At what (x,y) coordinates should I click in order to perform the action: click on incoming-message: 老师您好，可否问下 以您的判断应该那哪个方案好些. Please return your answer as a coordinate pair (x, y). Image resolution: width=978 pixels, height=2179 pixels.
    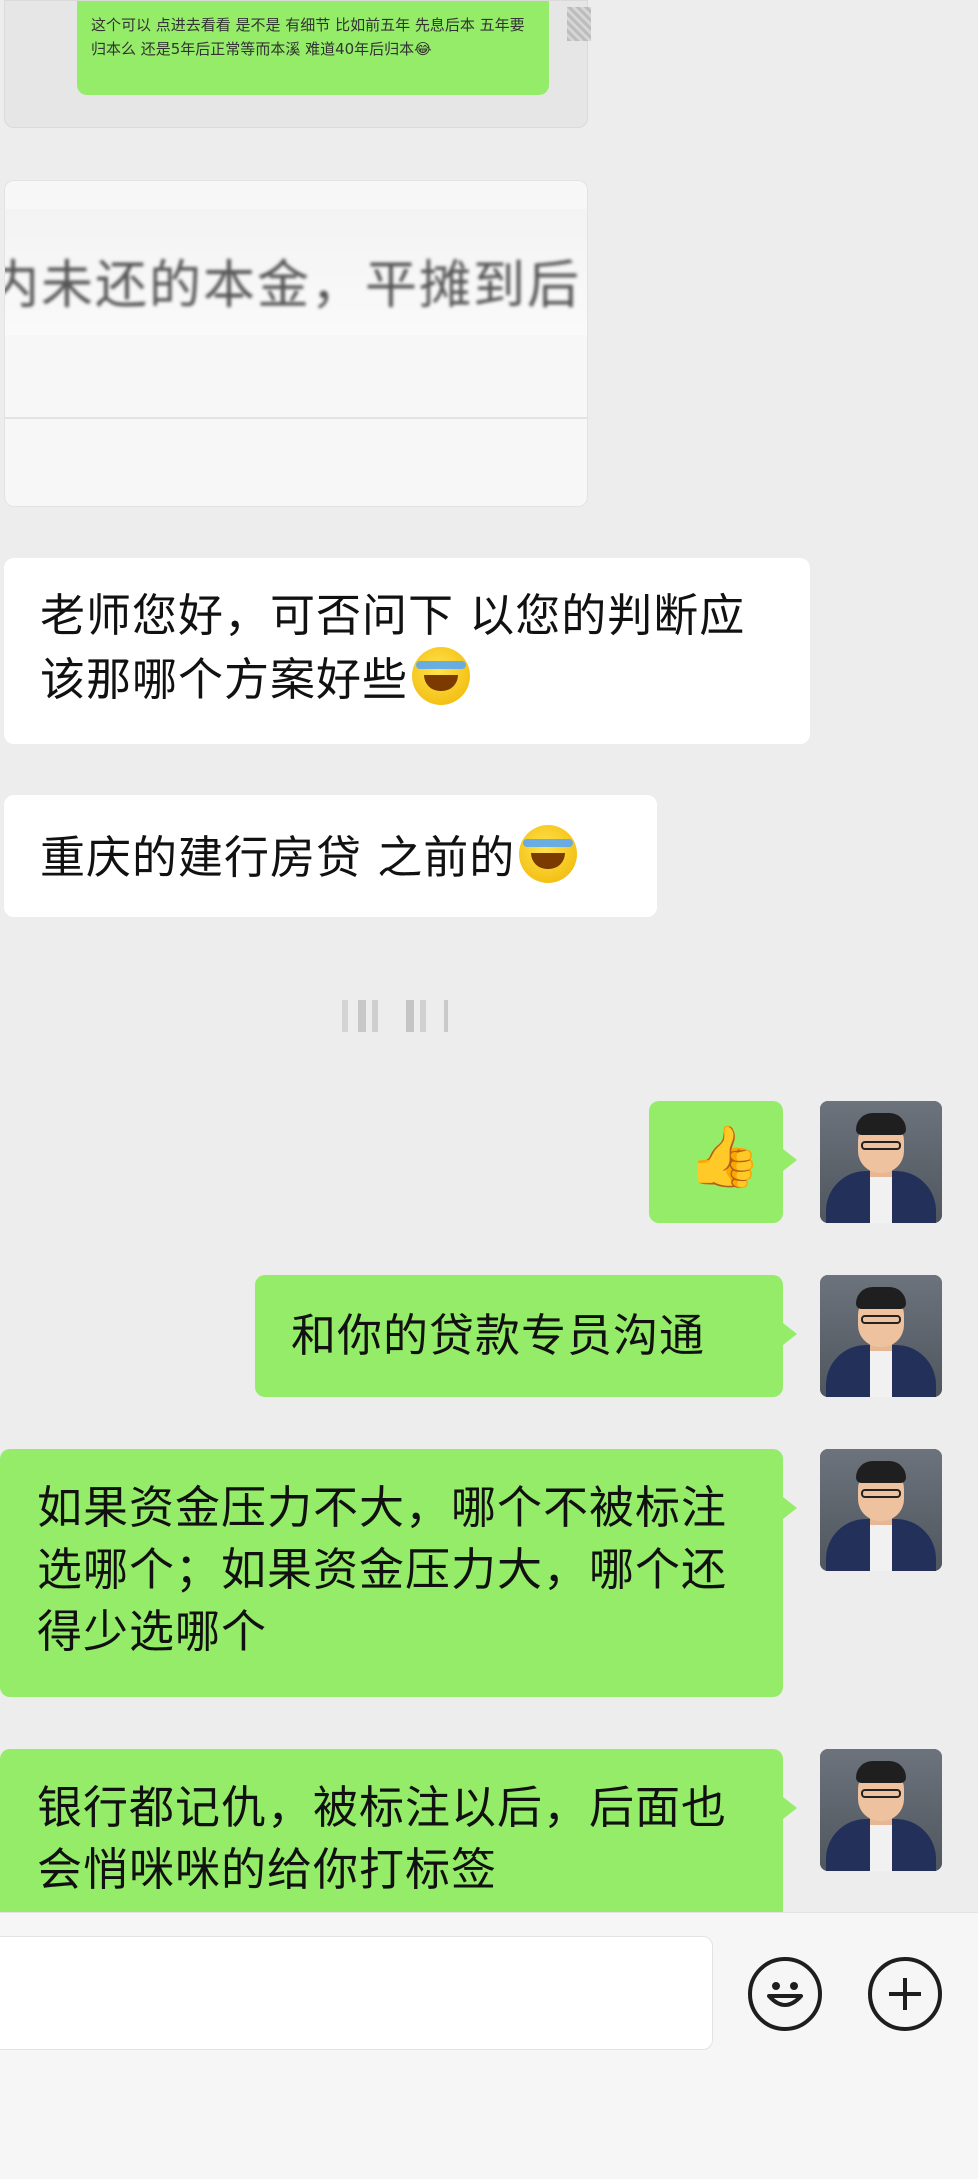
    Looking at the image, I should click on (407, 651).